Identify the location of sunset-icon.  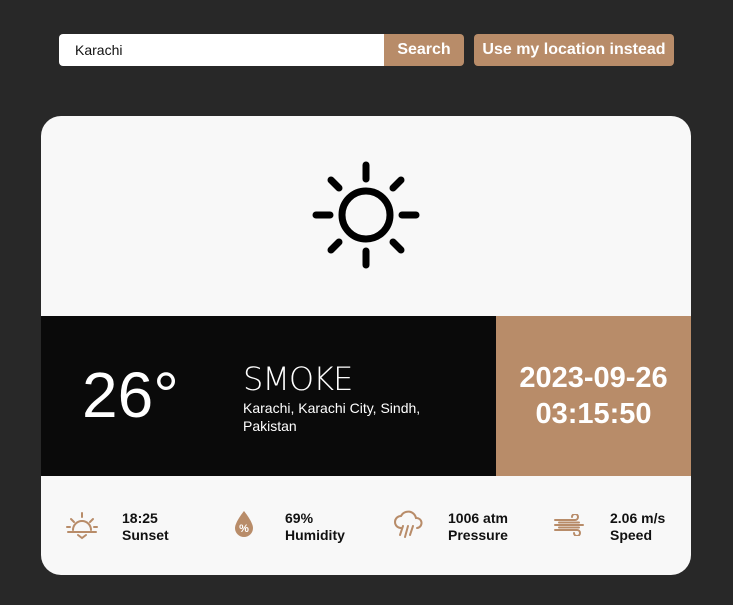
(82, 526).